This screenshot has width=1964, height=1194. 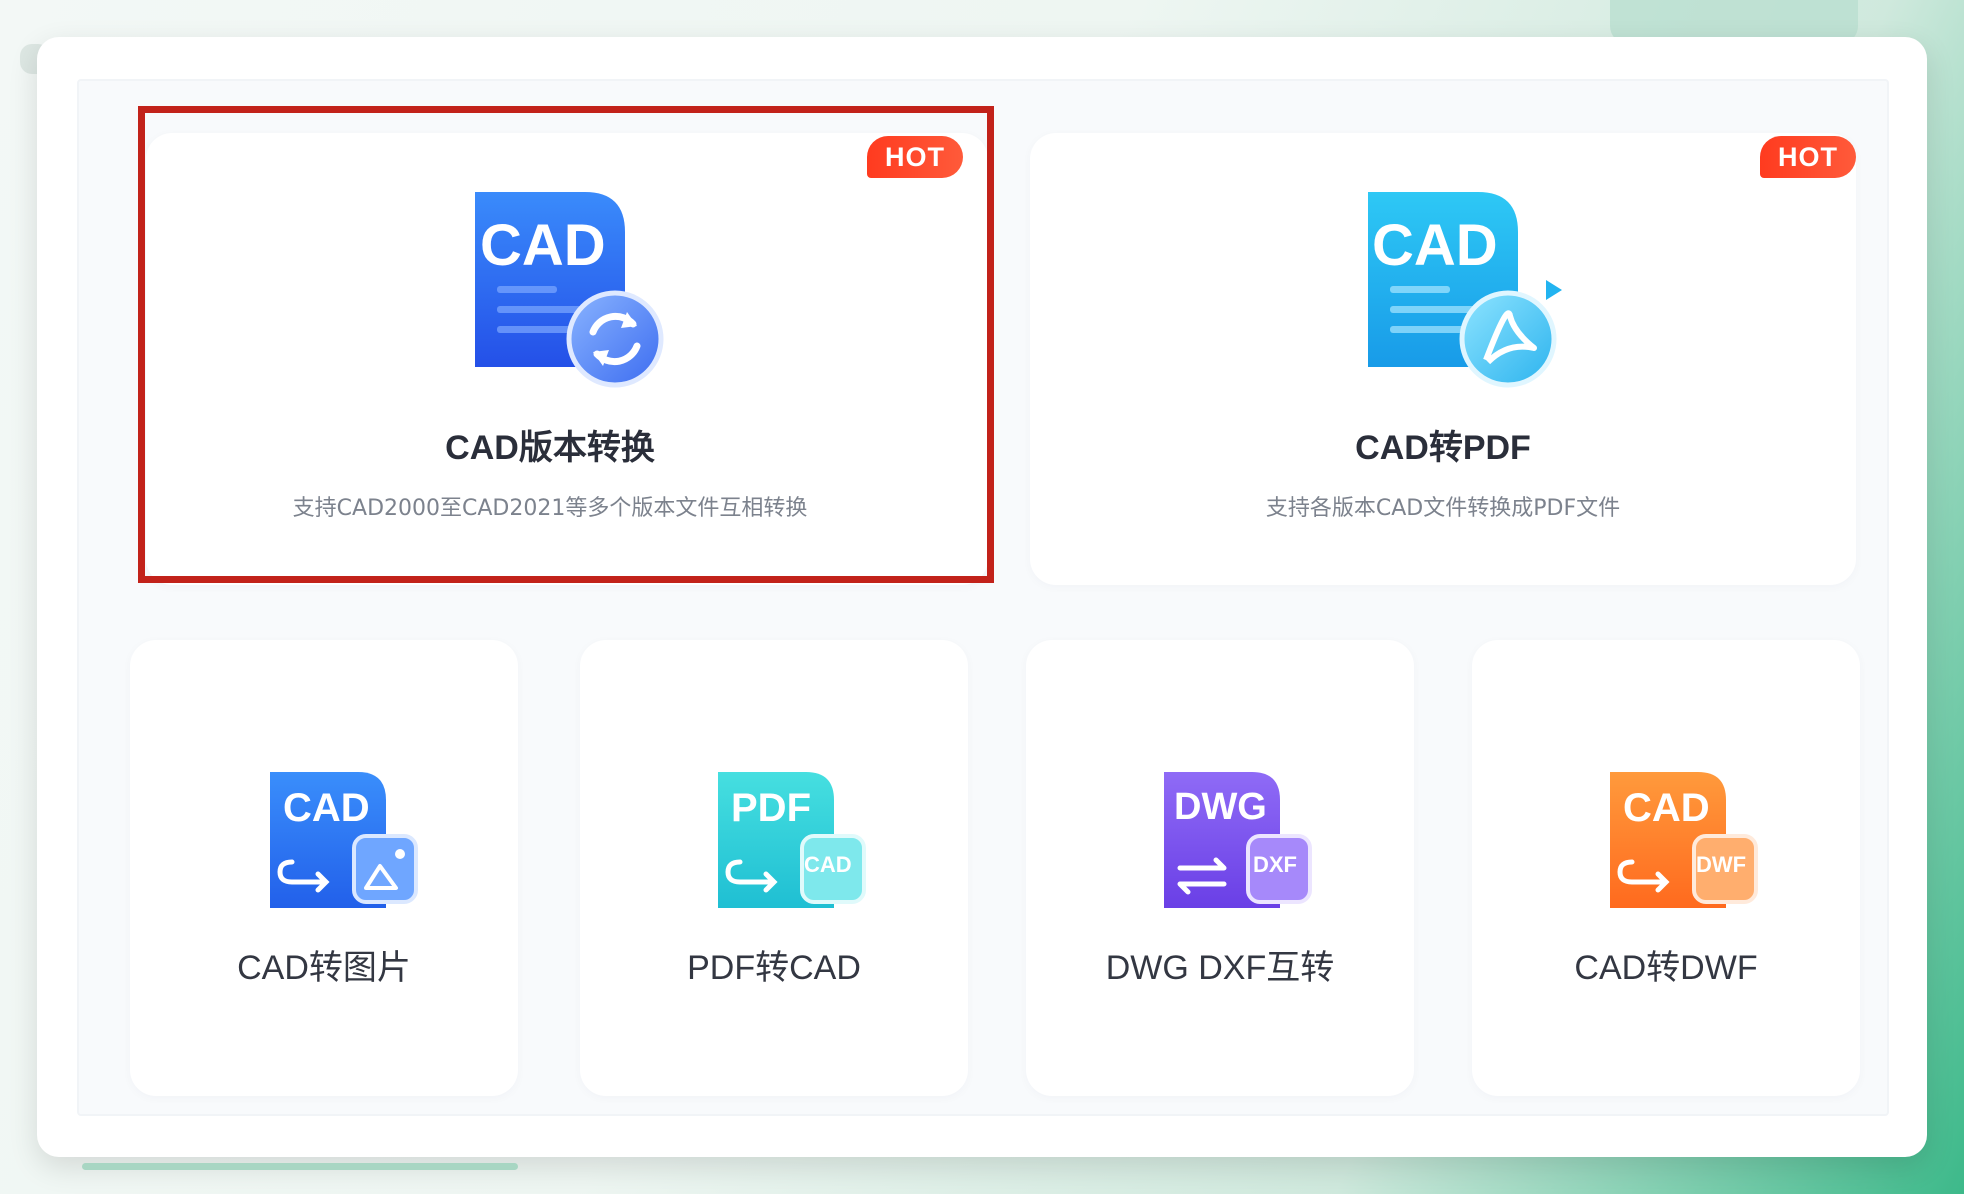 What do you see at coordinates (1275, 864) in the screenshot?
I see `icon-sub-label: DXF` at bounding box center [1275, 864].